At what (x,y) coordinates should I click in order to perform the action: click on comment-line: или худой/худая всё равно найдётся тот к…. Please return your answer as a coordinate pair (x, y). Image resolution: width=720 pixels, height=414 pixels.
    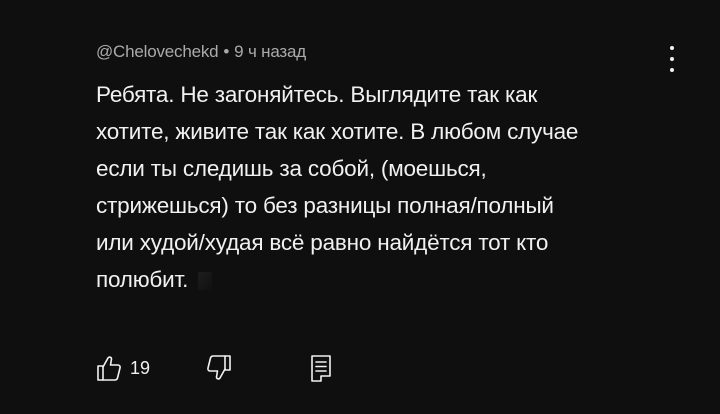
    Looking at the image, I should click on (322, 242).